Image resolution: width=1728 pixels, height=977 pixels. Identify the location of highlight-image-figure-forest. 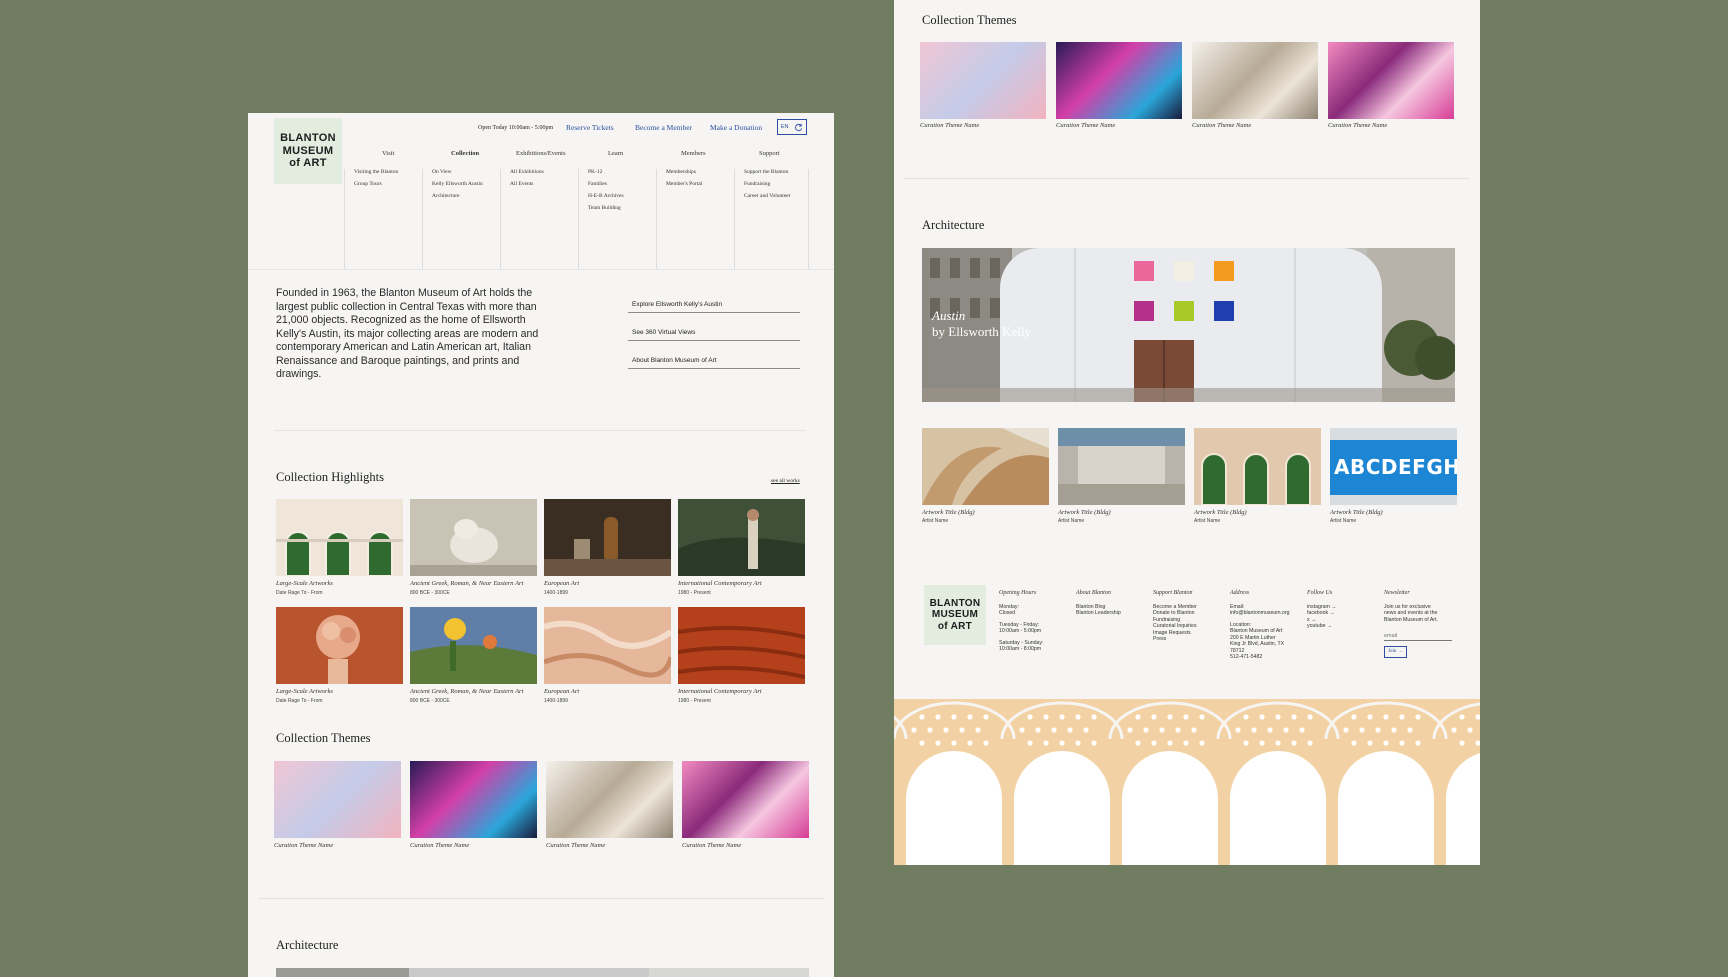
(741, 537).